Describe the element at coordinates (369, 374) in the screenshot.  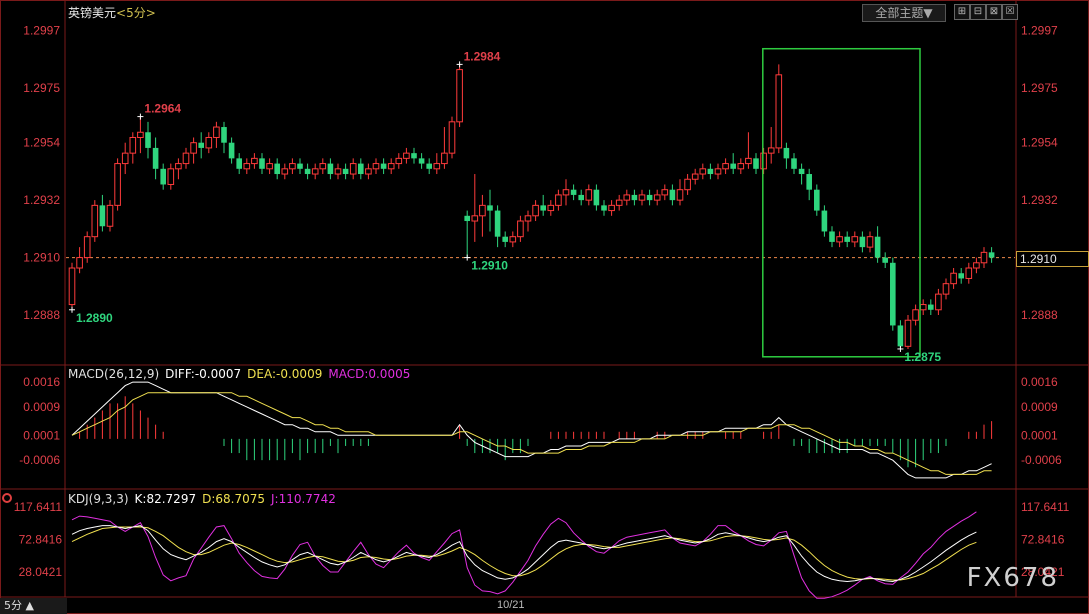
I see `macd-value: MACD:0.0005` at that location.